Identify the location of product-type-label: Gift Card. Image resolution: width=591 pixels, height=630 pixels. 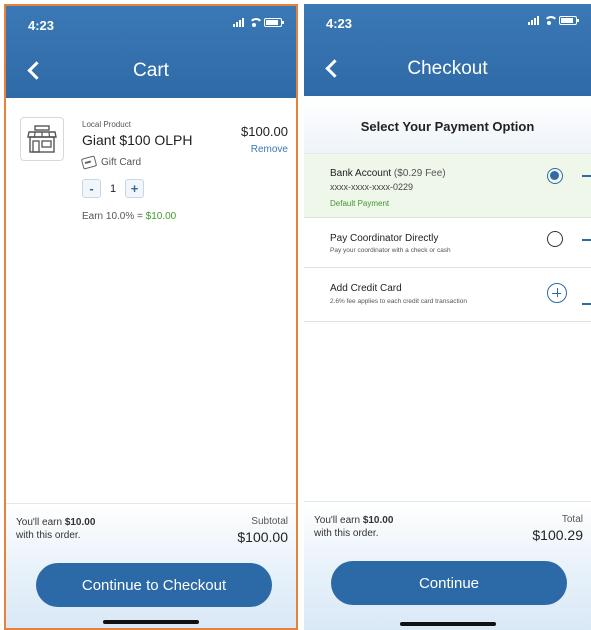
(121, 162).